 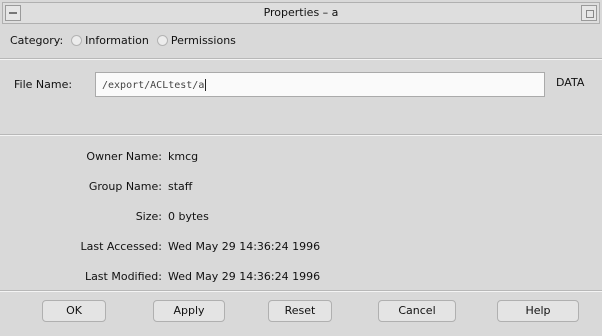 What do you see at coordinates (125, 186) in the screenshot?
I see `group-name-label: Group Name:` at bounding box center [125, 186].